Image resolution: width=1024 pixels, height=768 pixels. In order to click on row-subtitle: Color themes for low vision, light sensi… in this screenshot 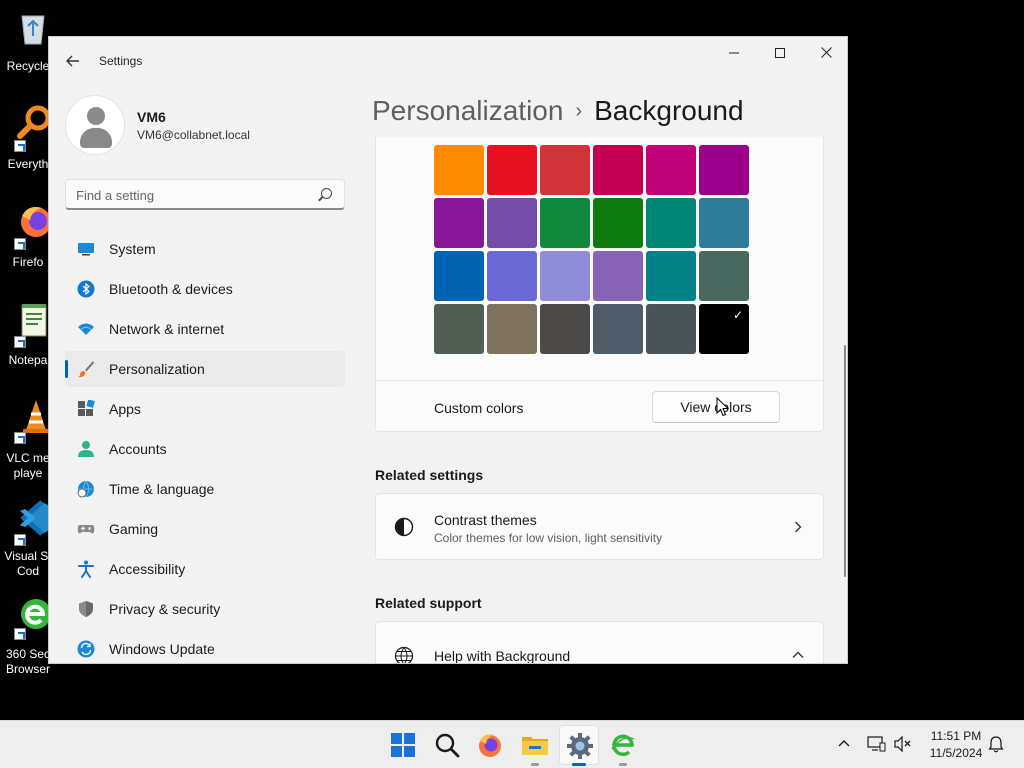, I will do `click(548, 538)`.